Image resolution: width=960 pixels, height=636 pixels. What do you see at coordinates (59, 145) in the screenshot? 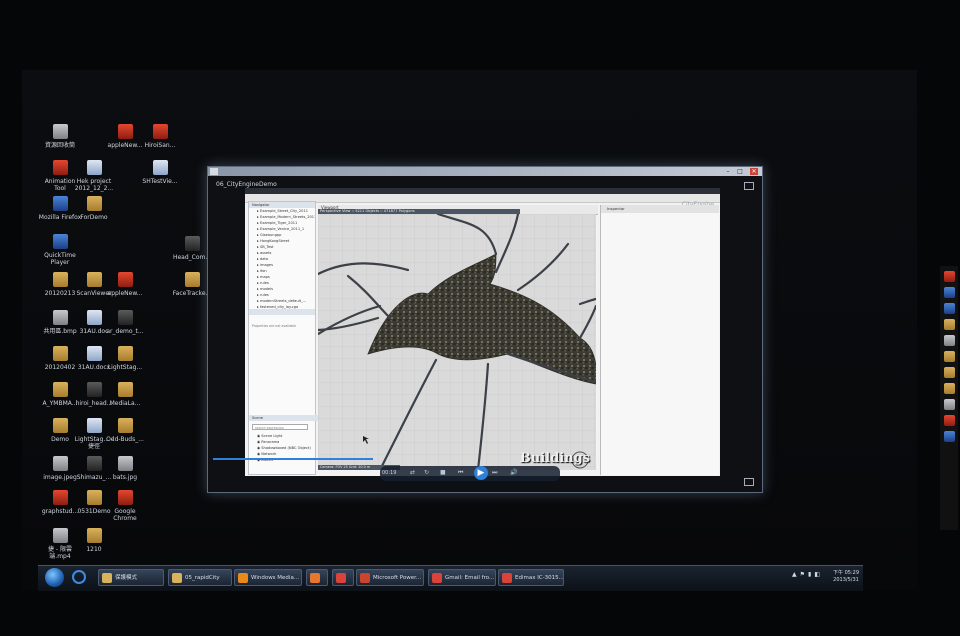
I see `desktop-icon-label: 資源回收筒` at bounding box center [59, 145].